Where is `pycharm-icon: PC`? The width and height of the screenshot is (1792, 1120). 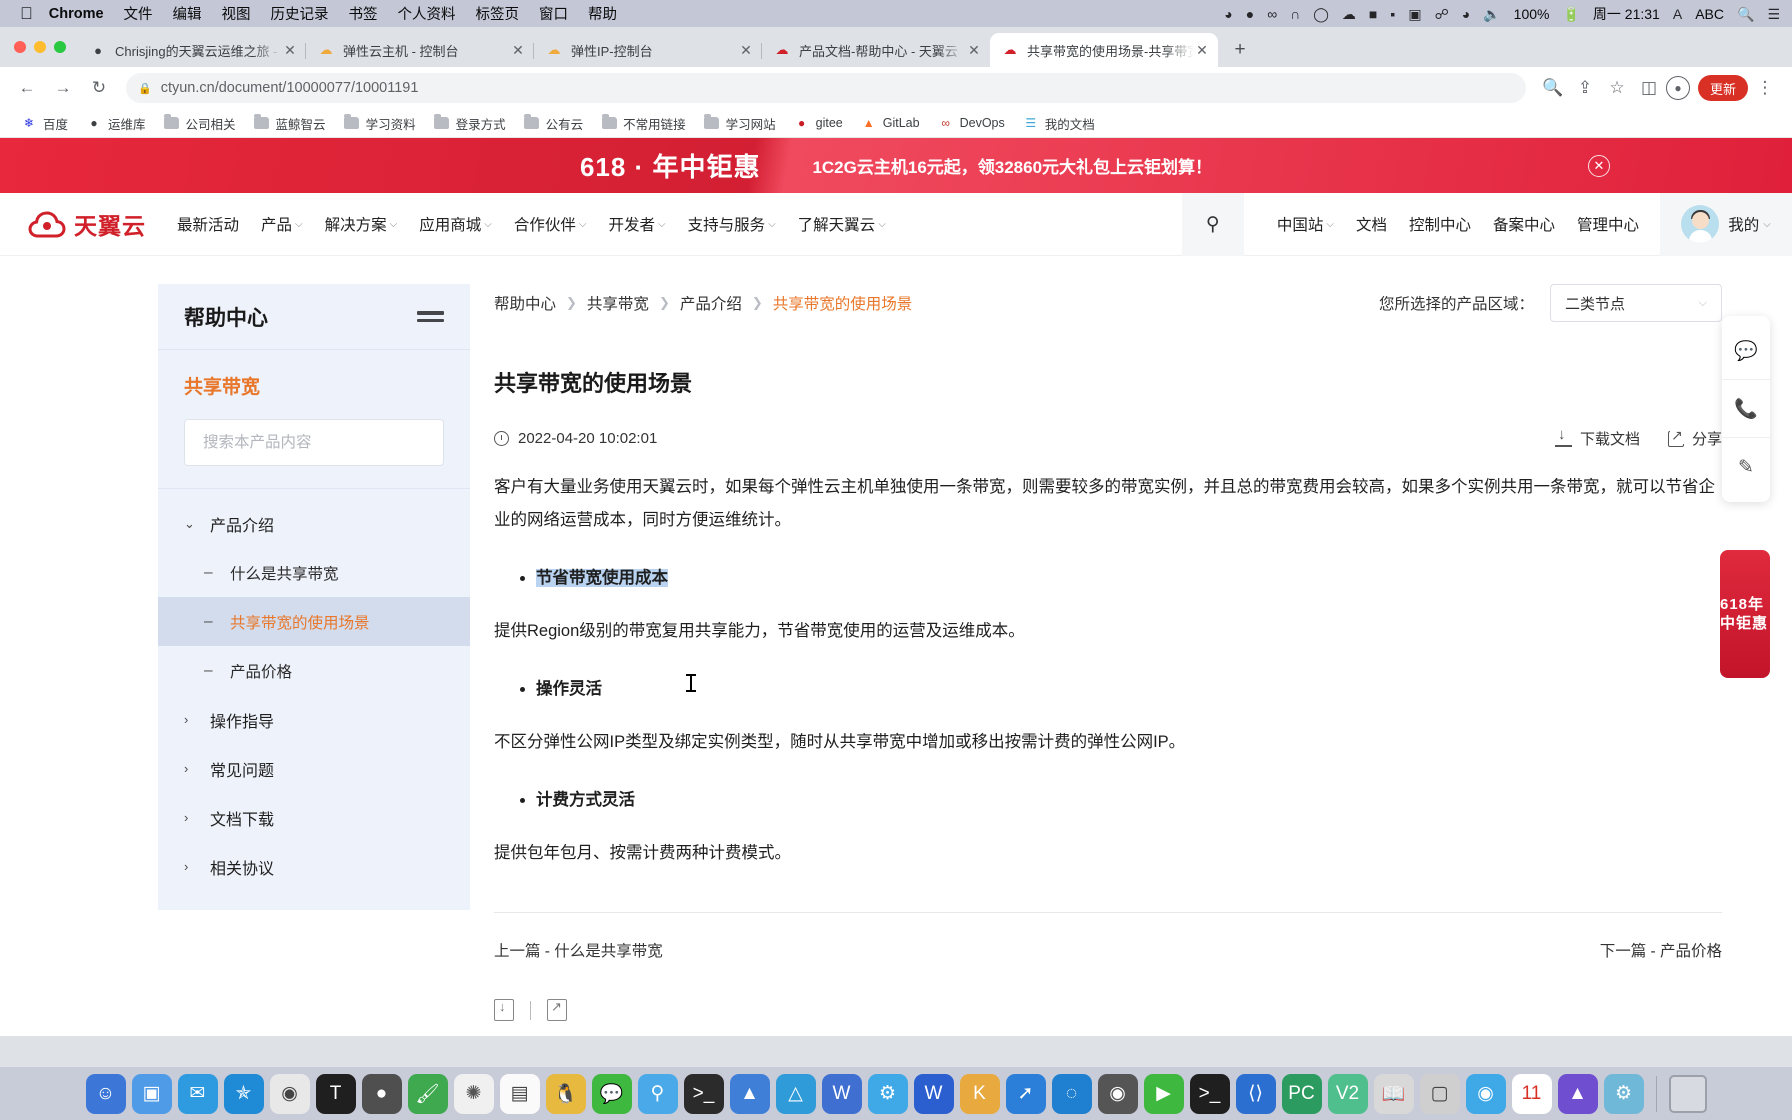 pycharm-icon: PC is located at coordinates (1301, 1093).